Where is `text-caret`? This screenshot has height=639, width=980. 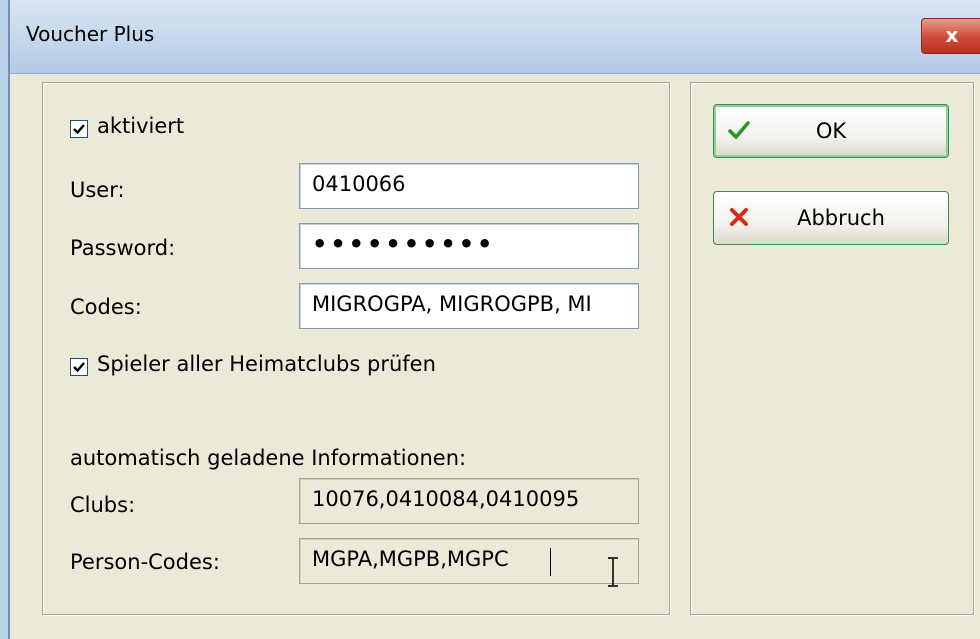 text-caret is located at coordinates (550, 562).